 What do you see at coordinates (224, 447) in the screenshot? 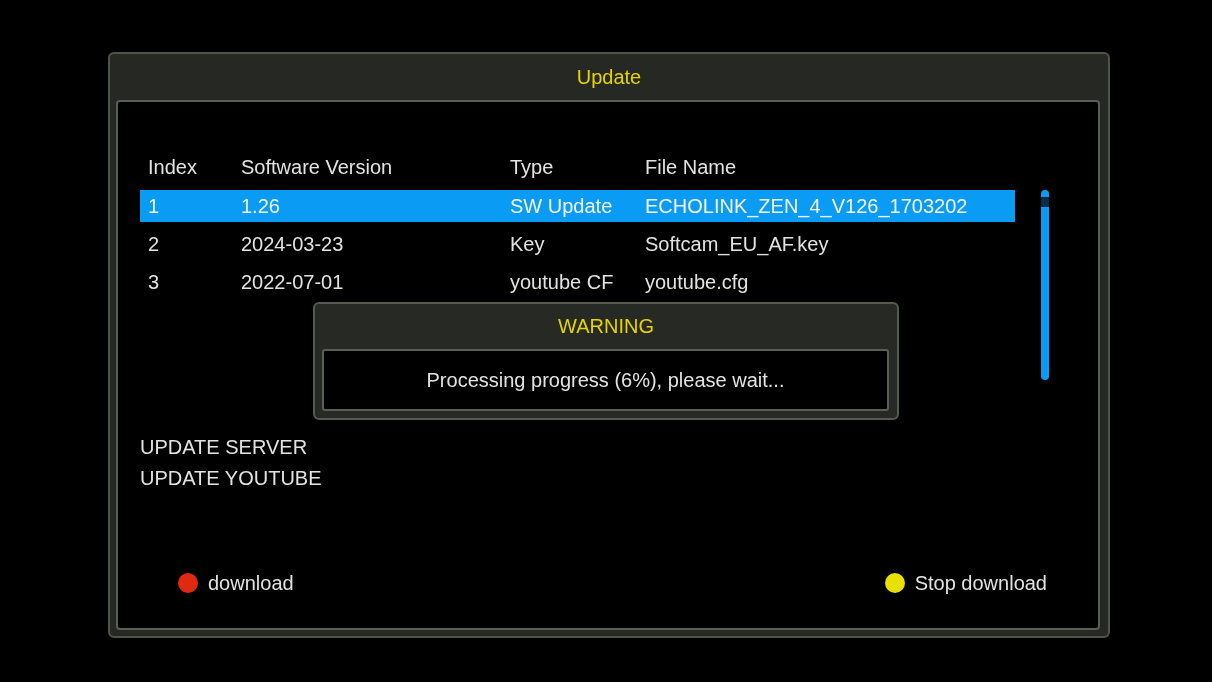
I see `menu-entry: UPDATE SERVER` at bounding box center [224, 447].